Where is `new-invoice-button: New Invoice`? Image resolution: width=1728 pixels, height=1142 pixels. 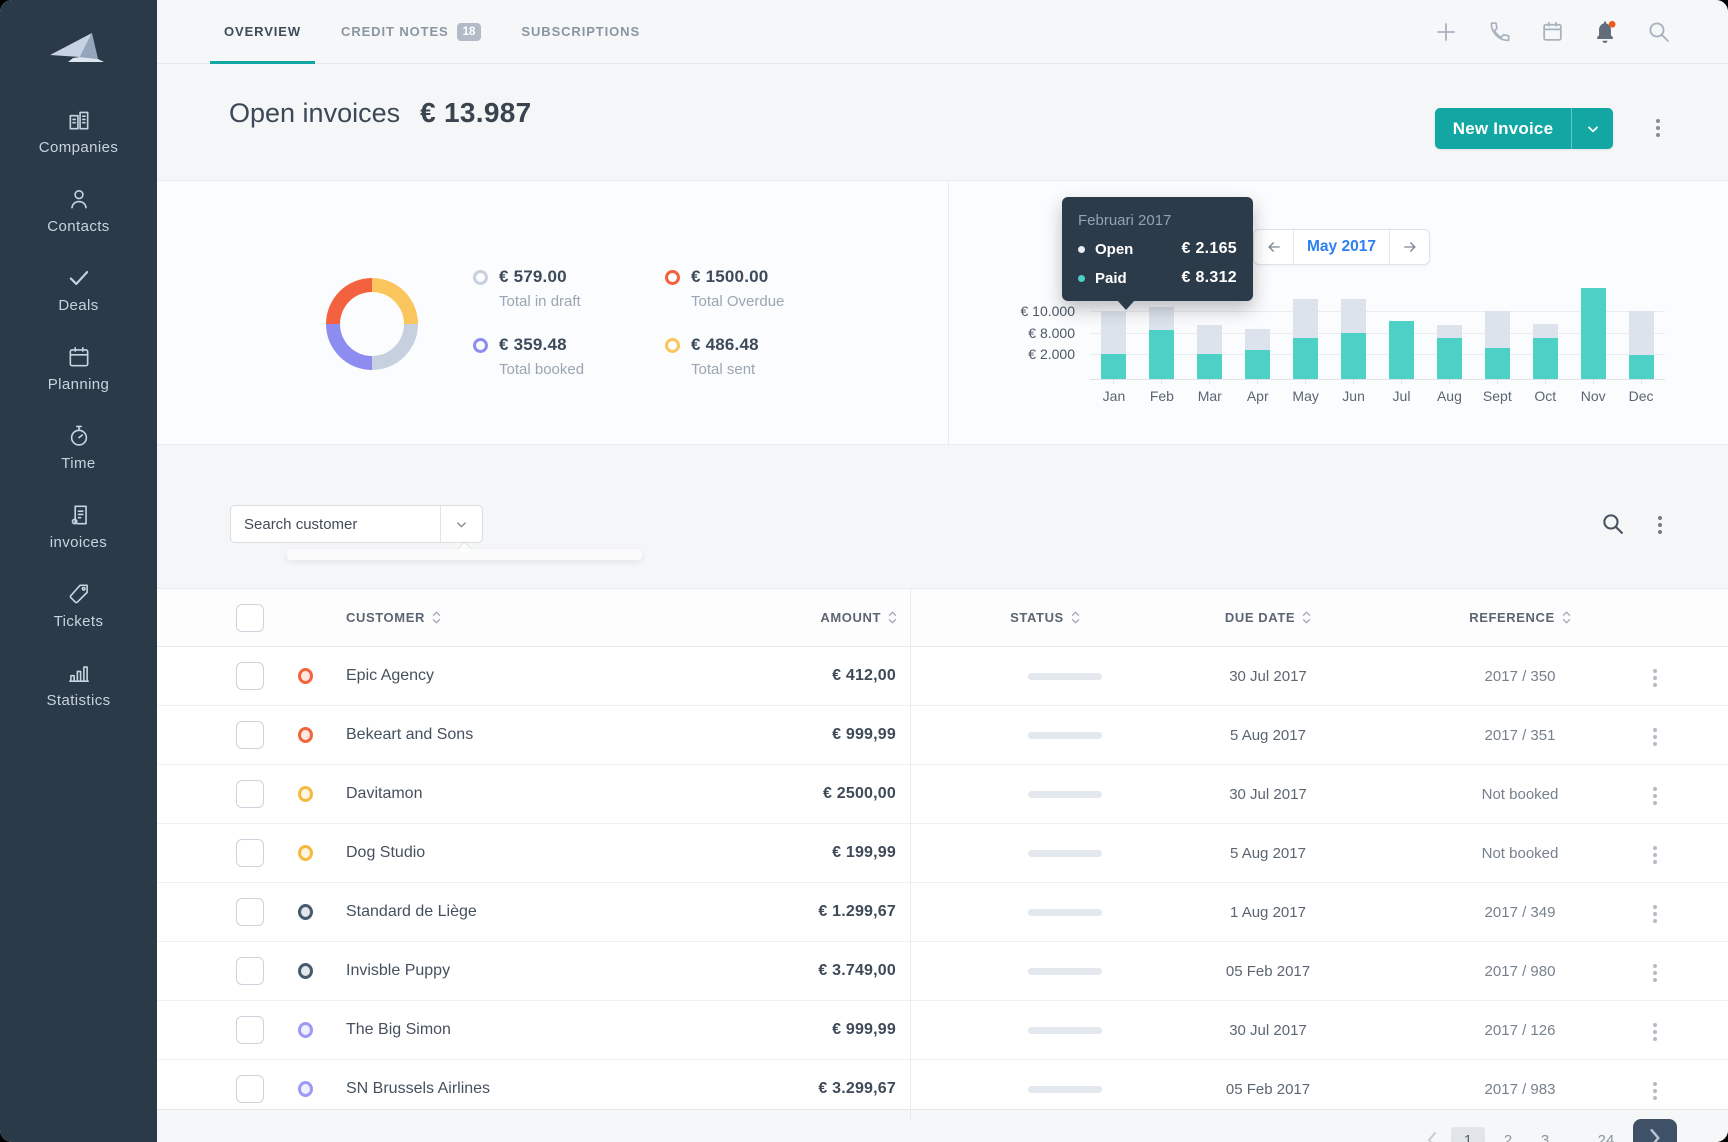 new-invoice-button: New Invoice is located at coordinates (1524, 128).